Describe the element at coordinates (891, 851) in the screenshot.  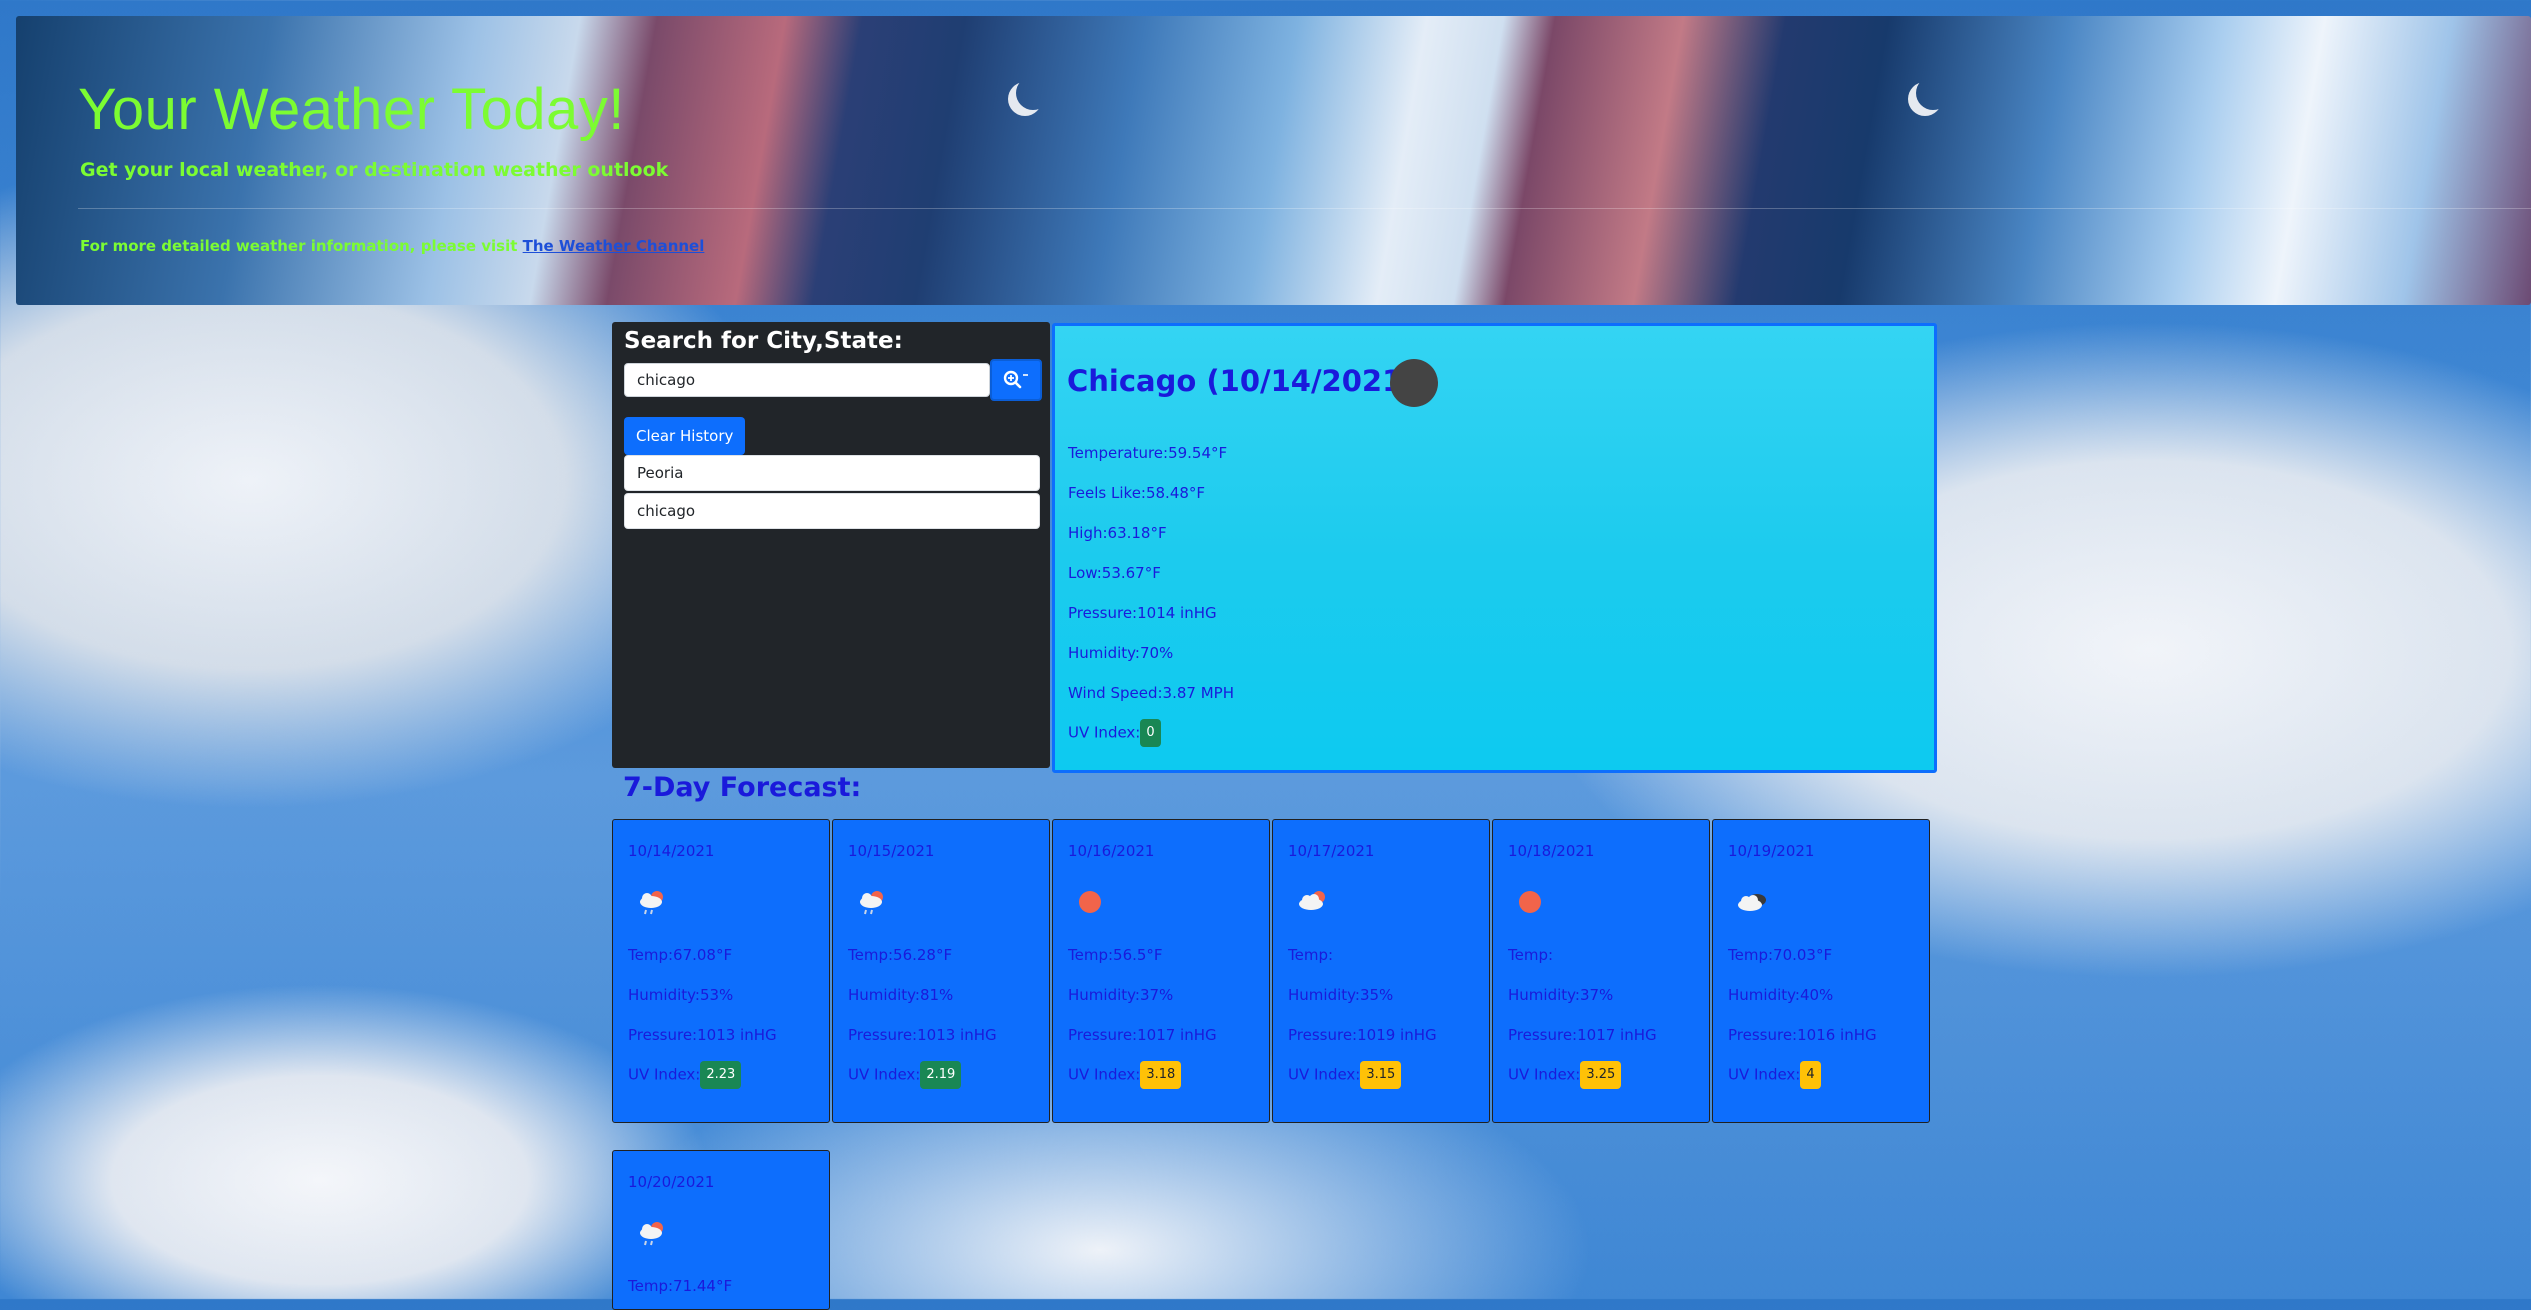
I see `forecast-date: 10/15/2021` at that location.